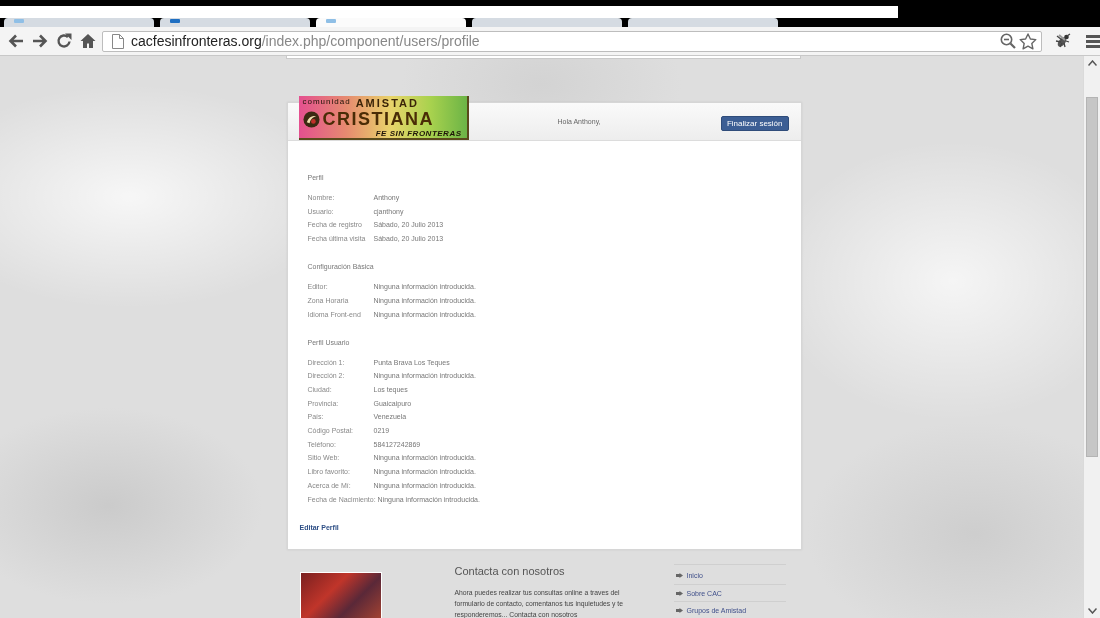  What do you see at coordinates (378, 119) in the screenshot?
I see `logo-title: CRISTIANA` at bounding box center [378, 119].